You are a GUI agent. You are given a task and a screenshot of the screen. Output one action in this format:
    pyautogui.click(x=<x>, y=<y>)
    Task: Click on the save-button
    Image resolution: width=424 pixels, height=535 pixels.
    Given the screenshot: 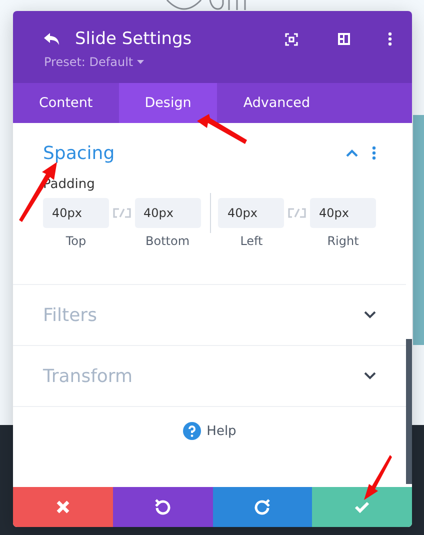 What is the action you would take?
    pyautogui.click(x=362, y=507)
    